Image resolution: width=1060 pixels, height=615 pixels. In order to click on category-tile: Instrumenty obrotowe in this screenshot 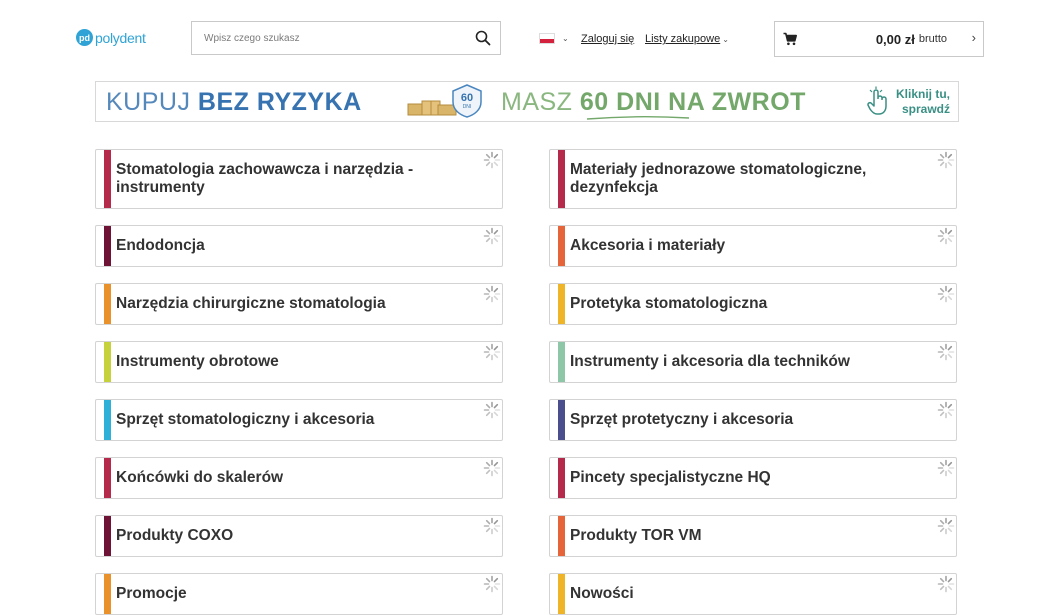, I will do `click(299, 362)`.